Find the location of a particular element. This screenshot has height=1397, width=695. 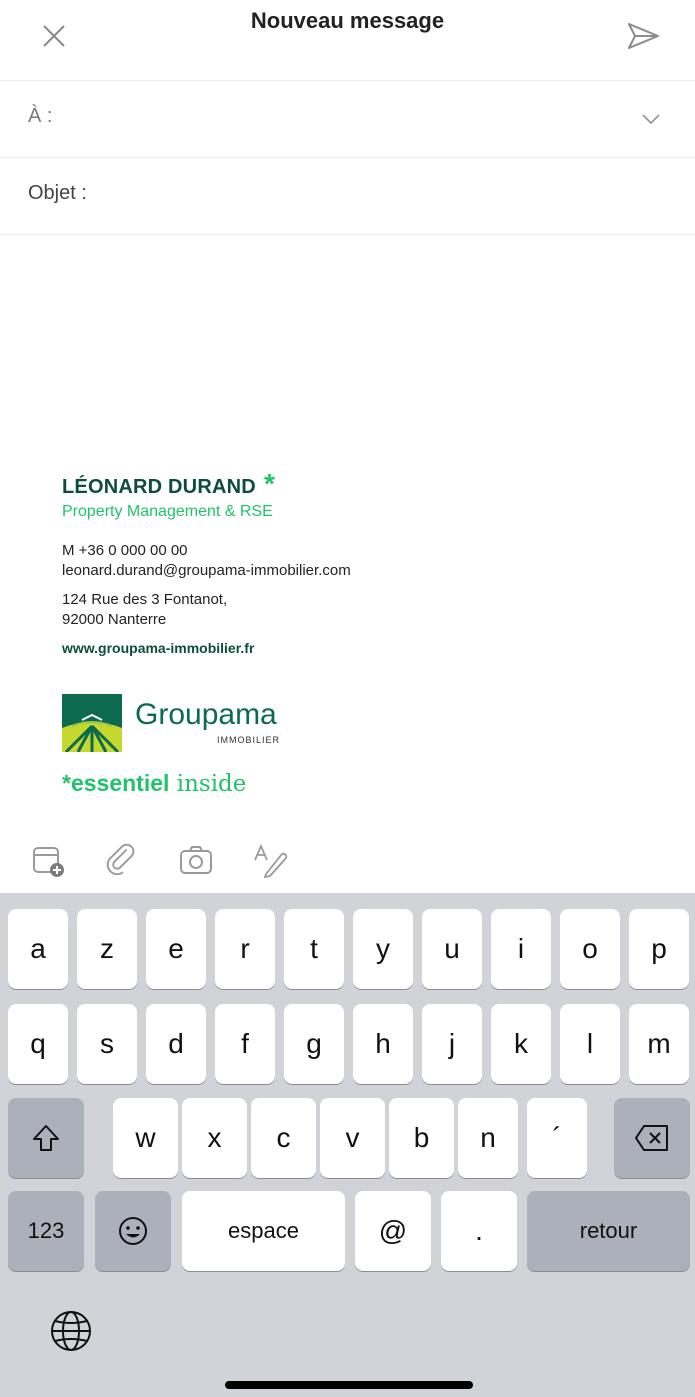

key-w: w is located at coordinates (145, 1138).